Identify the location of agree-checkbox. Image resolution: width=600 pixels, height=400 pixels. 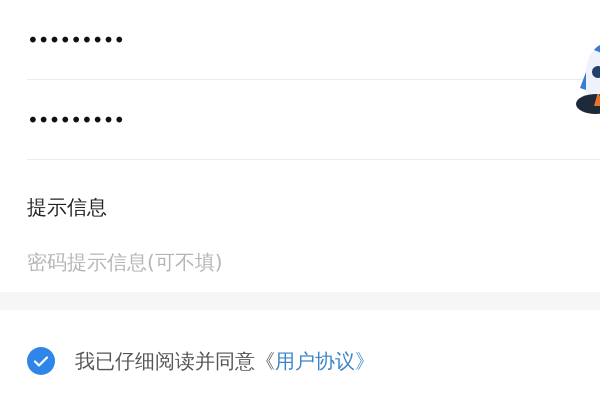
(41, 361).